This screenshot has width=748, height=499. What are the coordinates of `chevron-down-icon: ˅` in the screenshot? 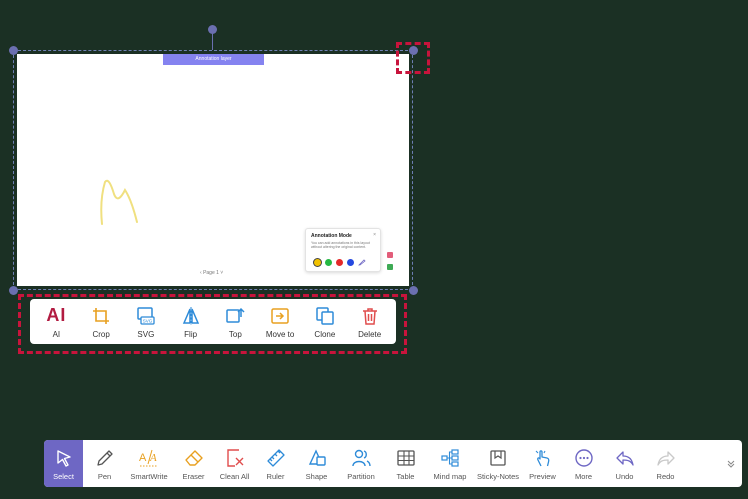 It's located at (221, 273).